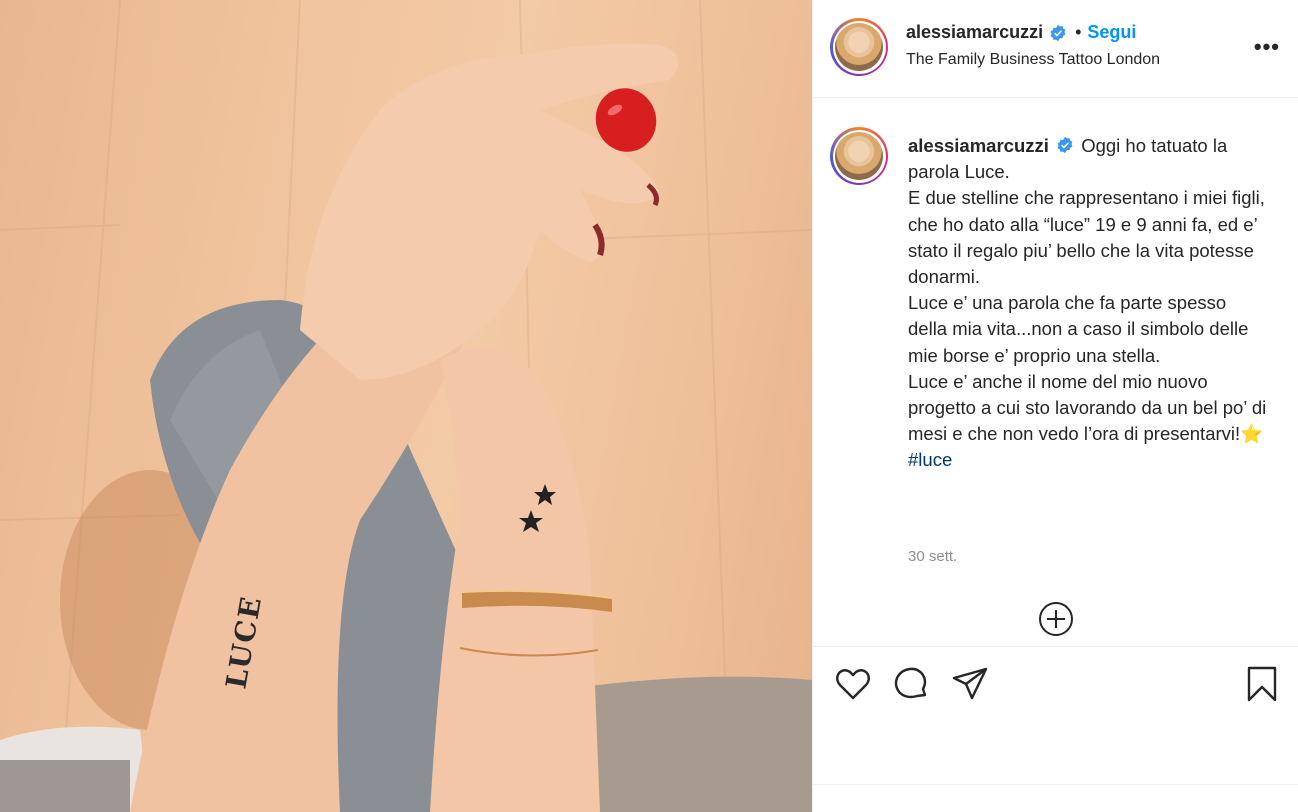 The width and height of the screenshot is (1298, 812). Describe the element at coordinates (978, 145) in the screenshot. I see `caption-username: alessiamarcuzzi` at that location.